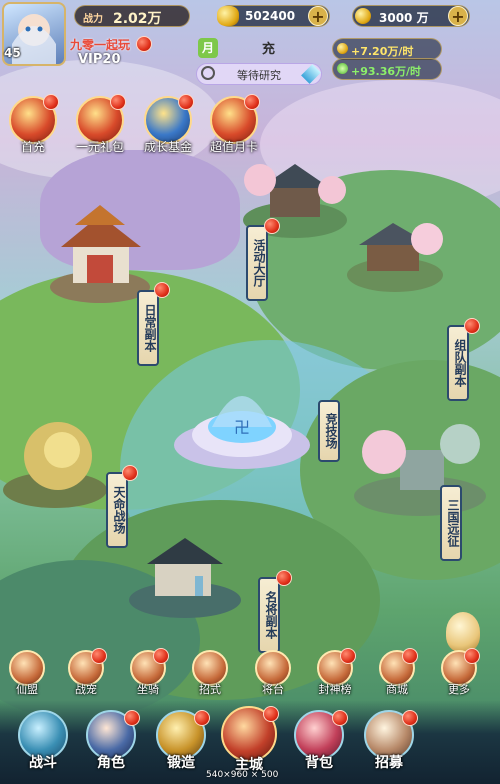  I want to click on add-gold-button: +, so click(458, 16).